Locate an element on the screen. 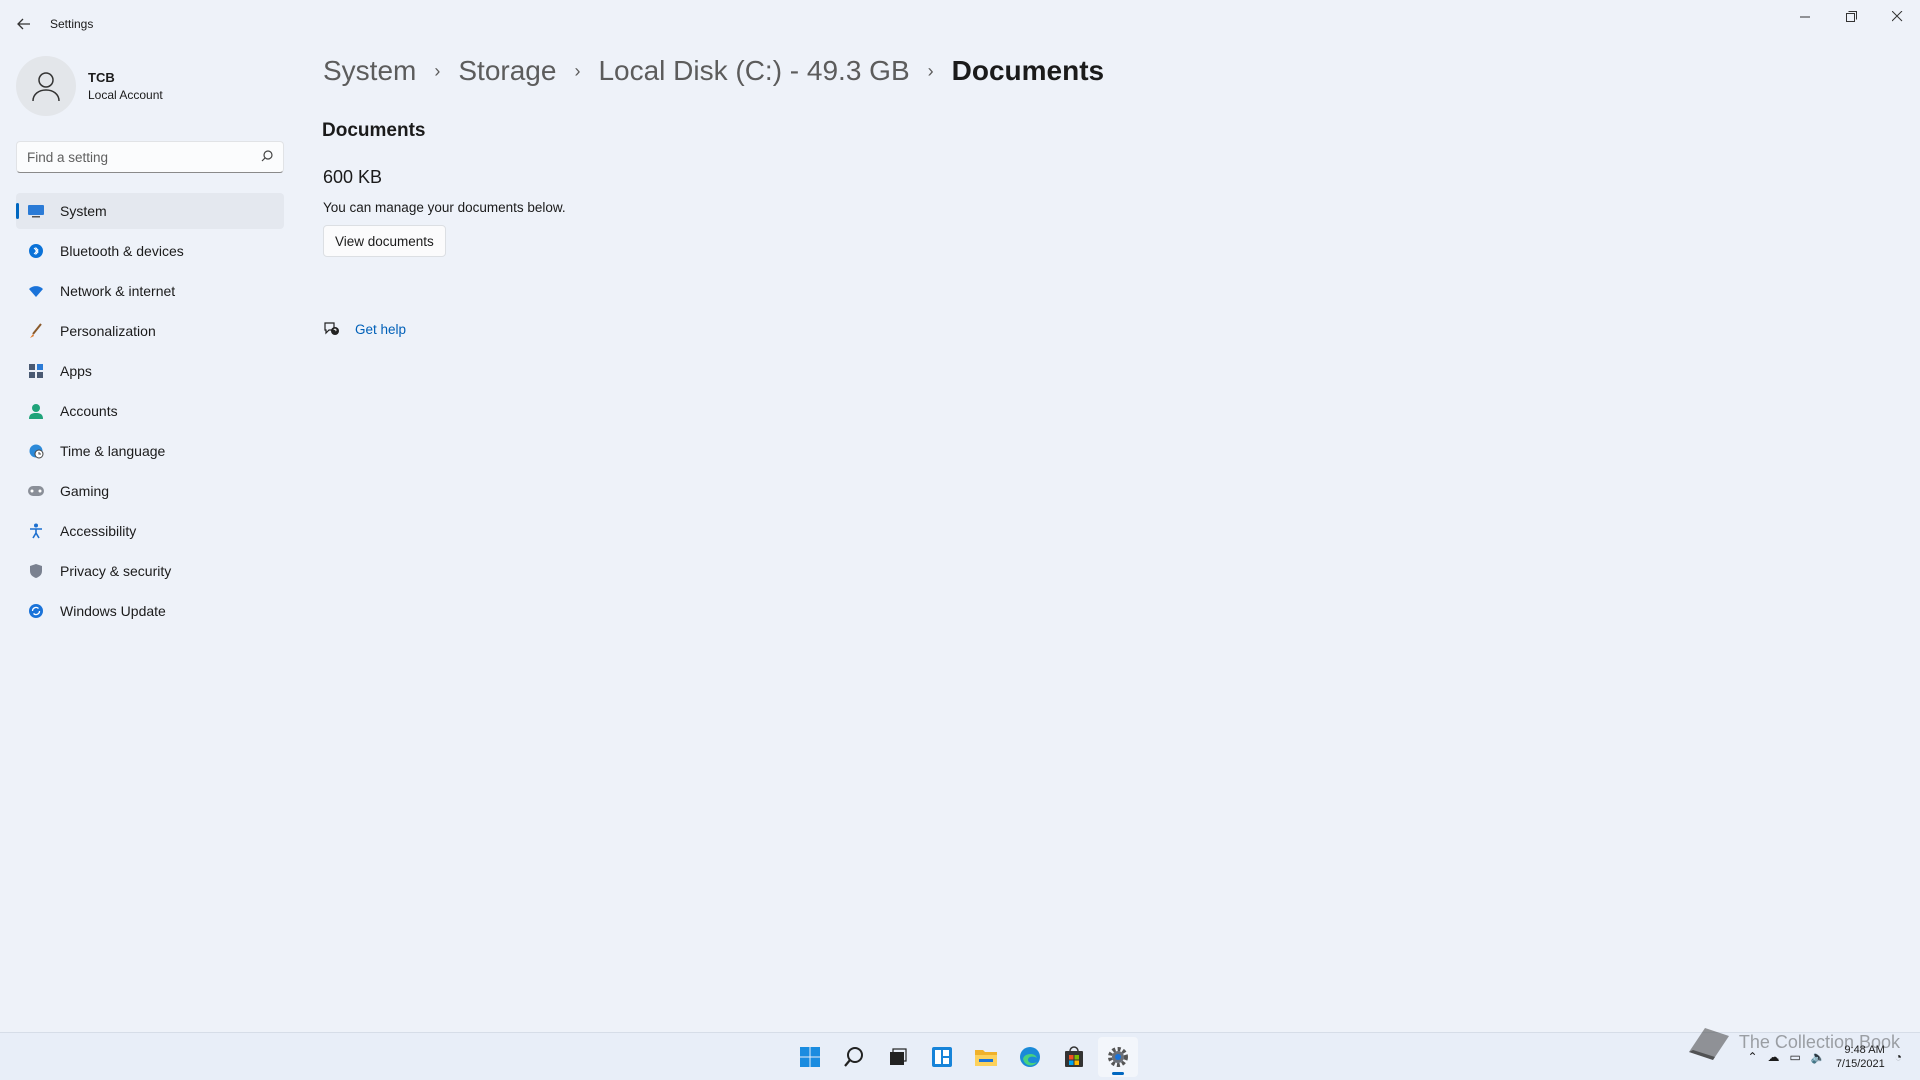 This screenshot has height=1080, width=1920. sidebar-item-label: Bluetooth & devices is located at coordinates (122, 251).